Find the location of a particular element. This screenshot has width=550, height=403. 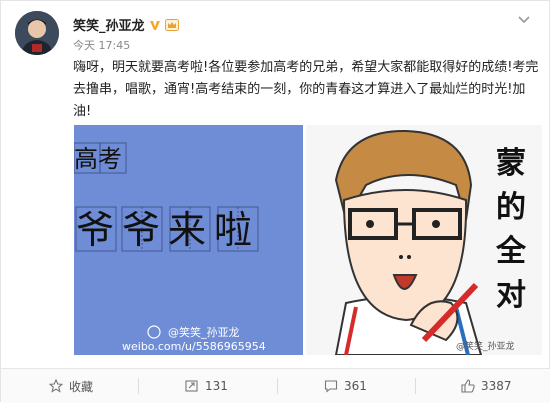

post-time: 今天 17:45 is located at coordinates (101, 45).